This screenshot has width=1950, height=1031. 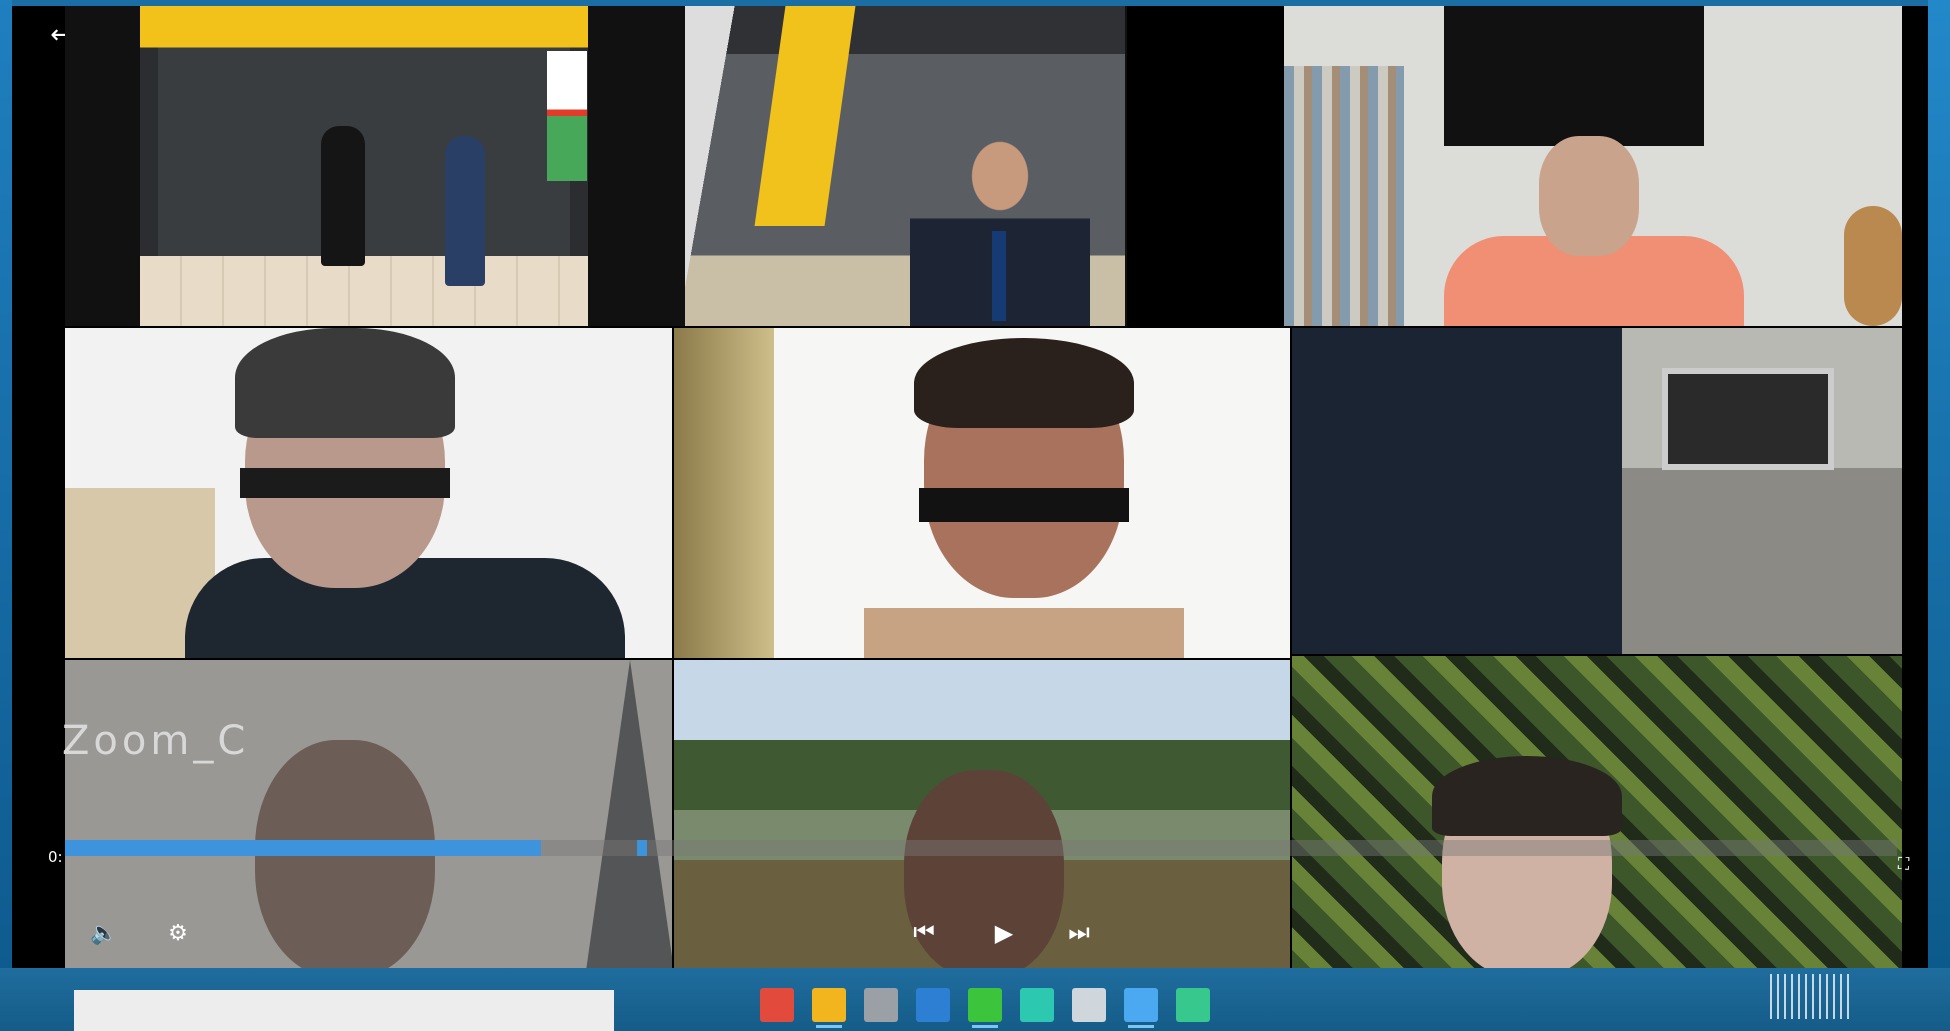 I want to click on app-green-icon, so click(x=985, y=1008).